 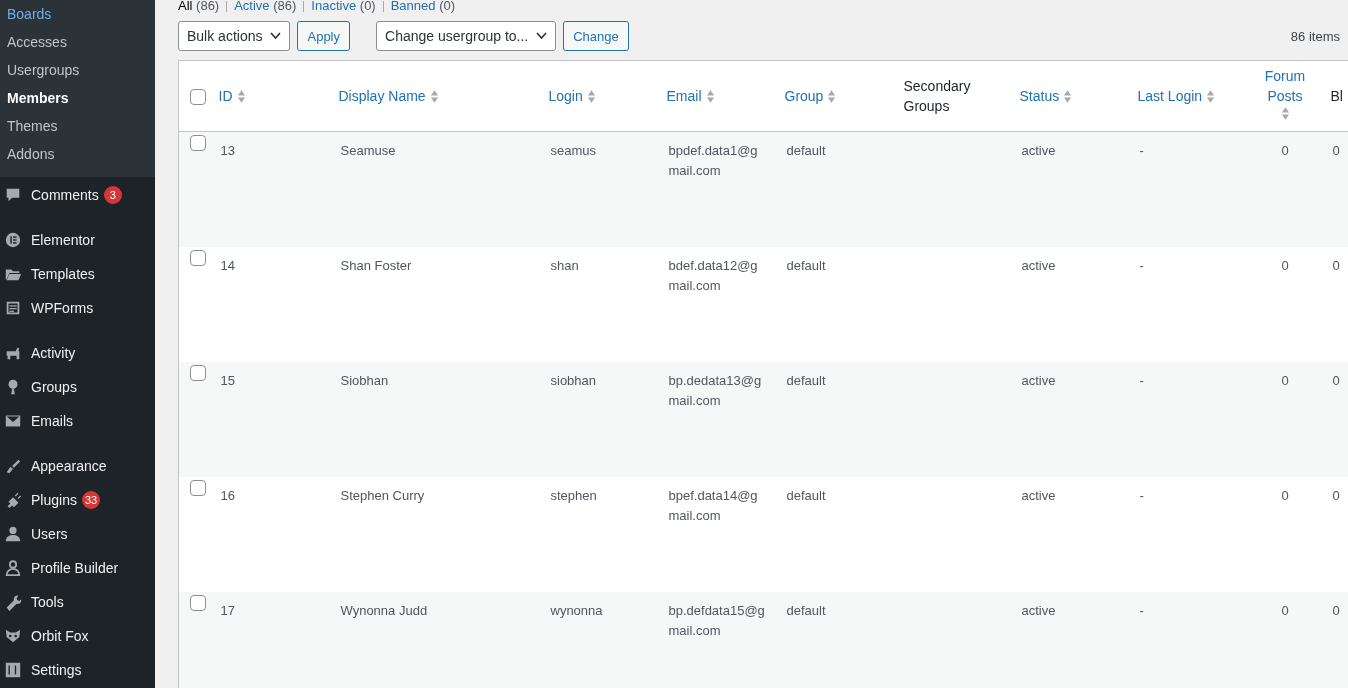 What do you see at coordinates (1315, 36) in the screenshot?
I see `item-count: 86 items` at bounding box center [1315, 36].